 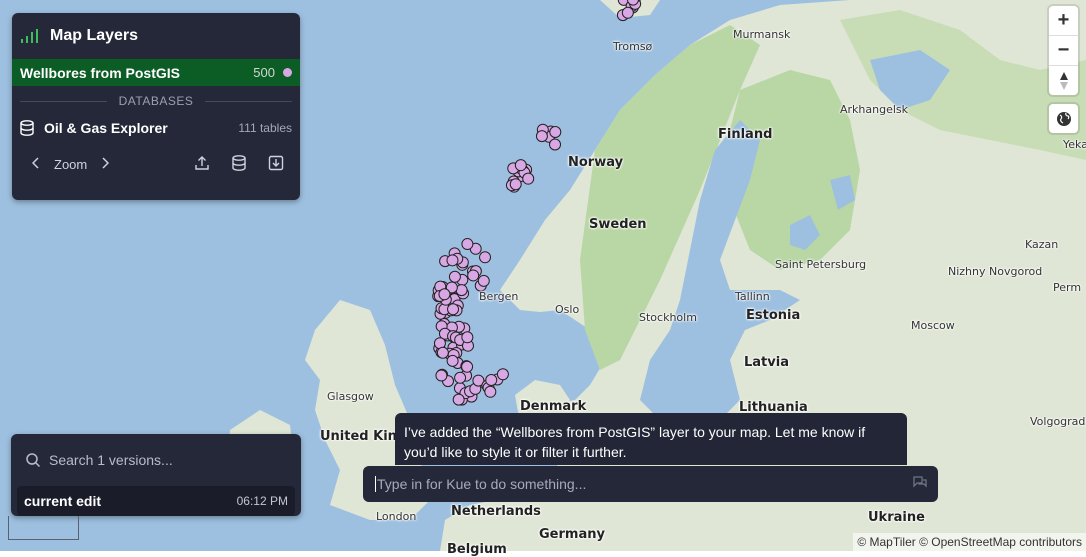 What do you see at coordinates (553, 406) in the screenshot?
I see `country-label: Denmark` at bounding box center [553, 406].